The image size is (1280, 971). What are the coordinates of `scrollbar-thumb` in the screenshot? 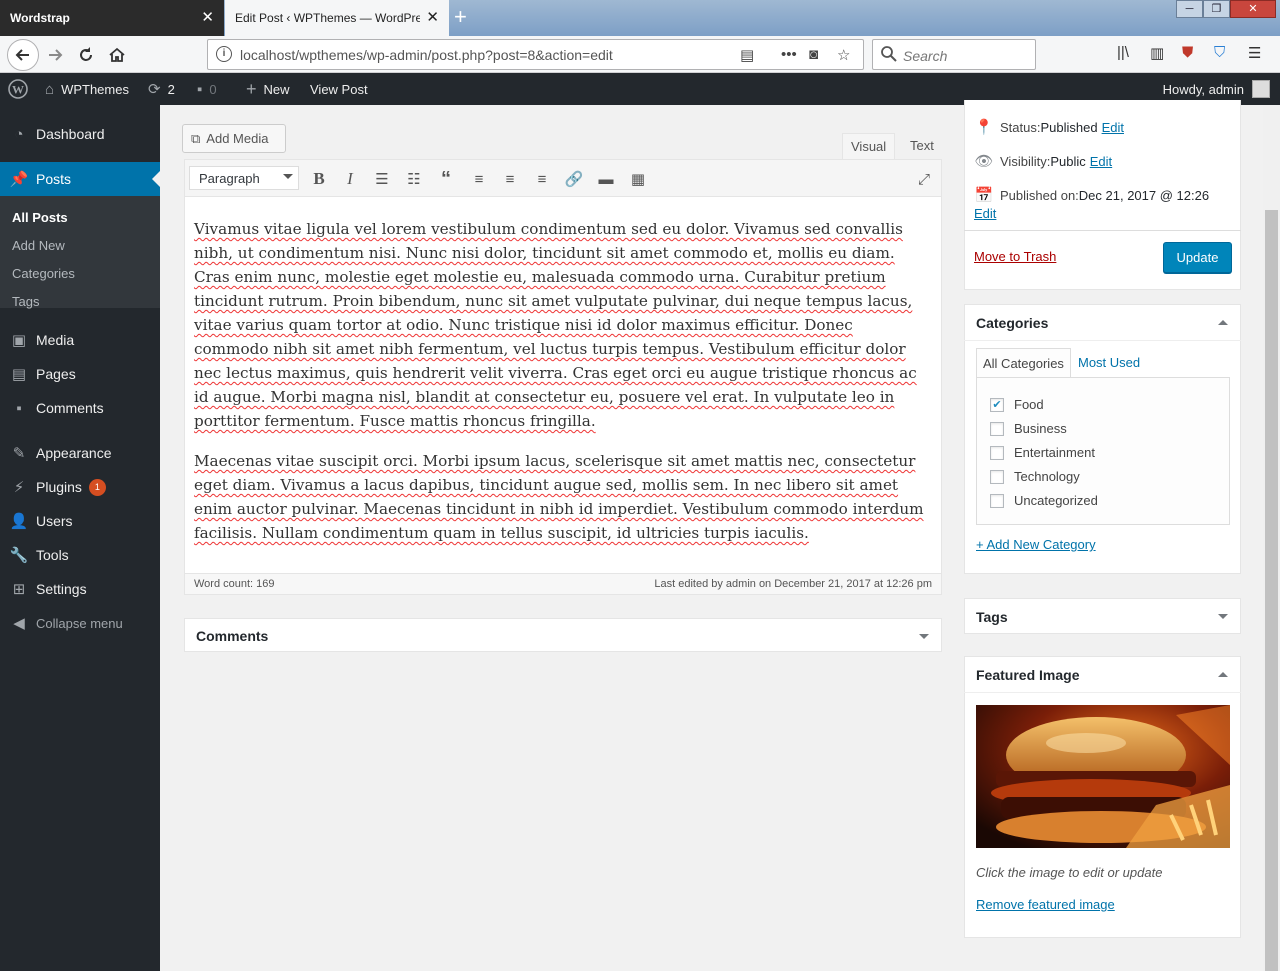 It's located at (1271, 590).